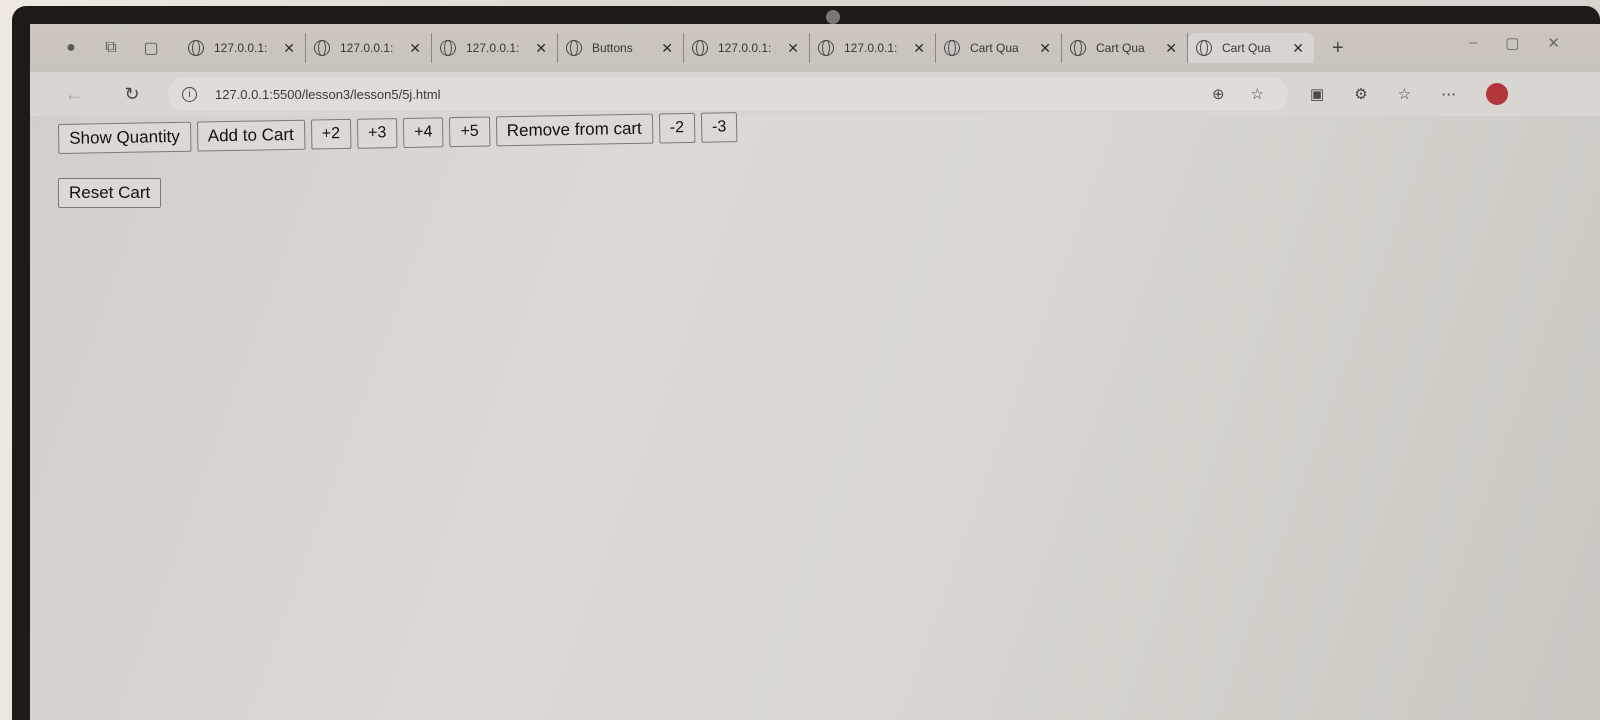 The height and width of the screenshot is (720, 1600). What do you see at coordinates (151, 48) in the screenshot?
I see `tab-actions-icon: ▢` at bounding box center [151, 48].